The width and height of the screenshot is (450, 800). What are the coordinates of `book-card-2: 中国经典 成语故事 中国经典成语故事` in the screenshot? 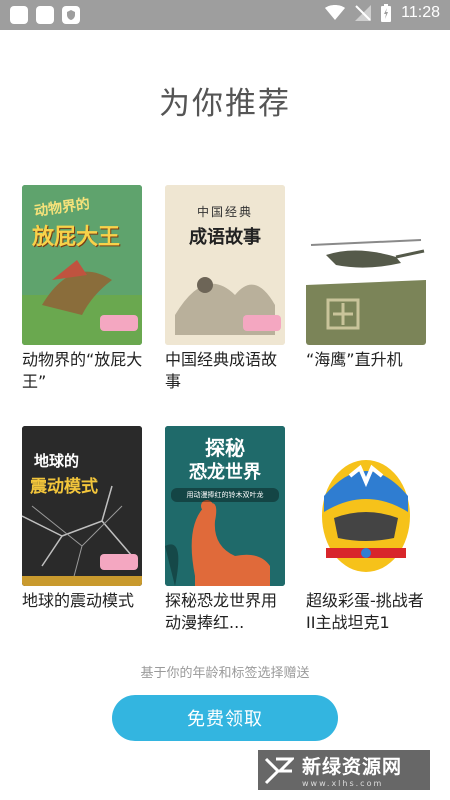 It's located at (226, 289).